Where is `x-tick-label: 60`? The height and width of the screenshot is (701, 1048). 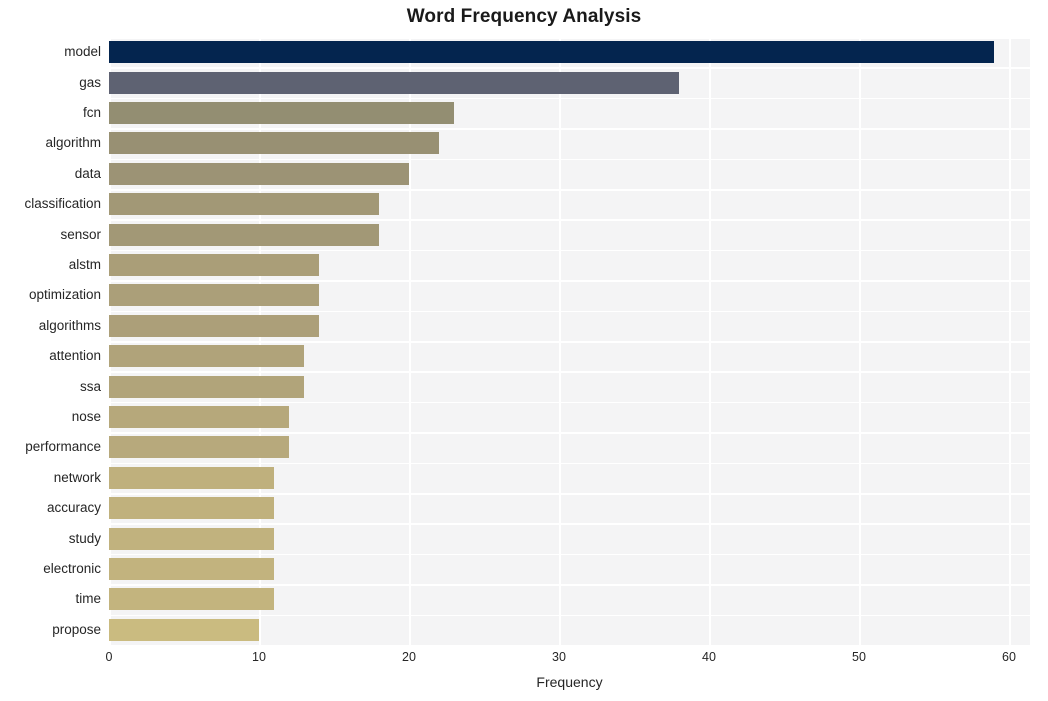
x-tick-label: 60 is located at coordinates (1009, 657).